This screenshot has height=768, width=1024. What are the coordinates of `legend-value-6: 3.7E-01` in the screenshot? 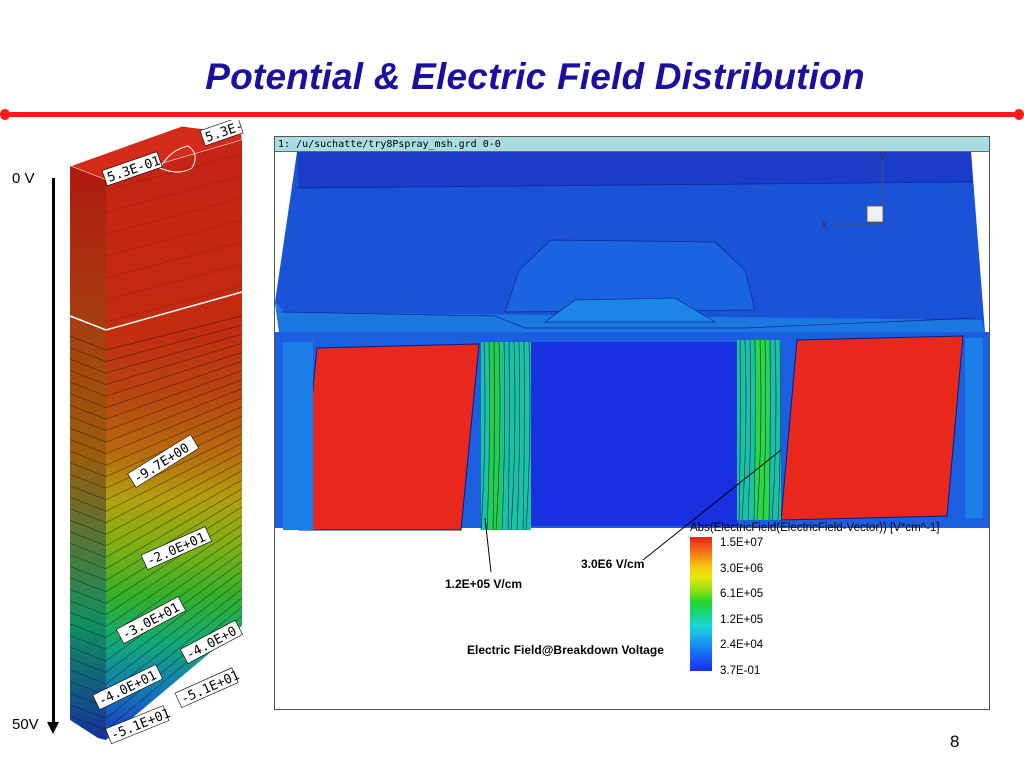 It's located at (740, 671).